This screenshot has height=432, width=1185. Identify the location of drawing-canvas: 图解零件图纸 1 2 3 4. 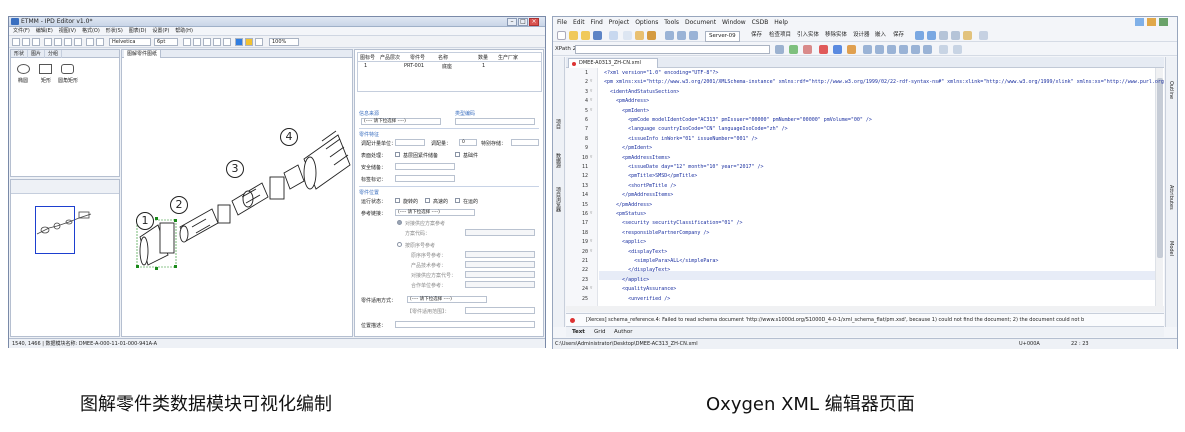
(237, 193).